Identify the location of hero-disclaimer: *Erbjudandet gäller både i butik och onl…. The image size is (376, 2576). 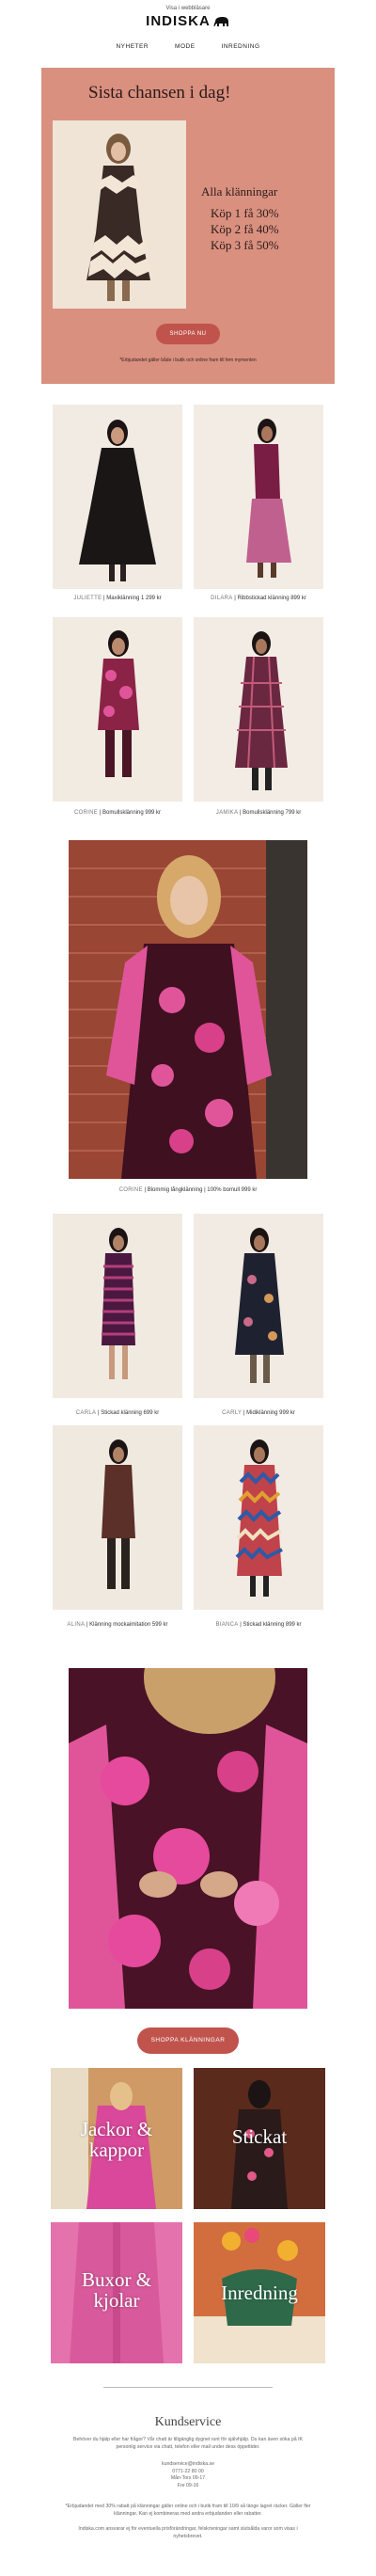
(188, 360).